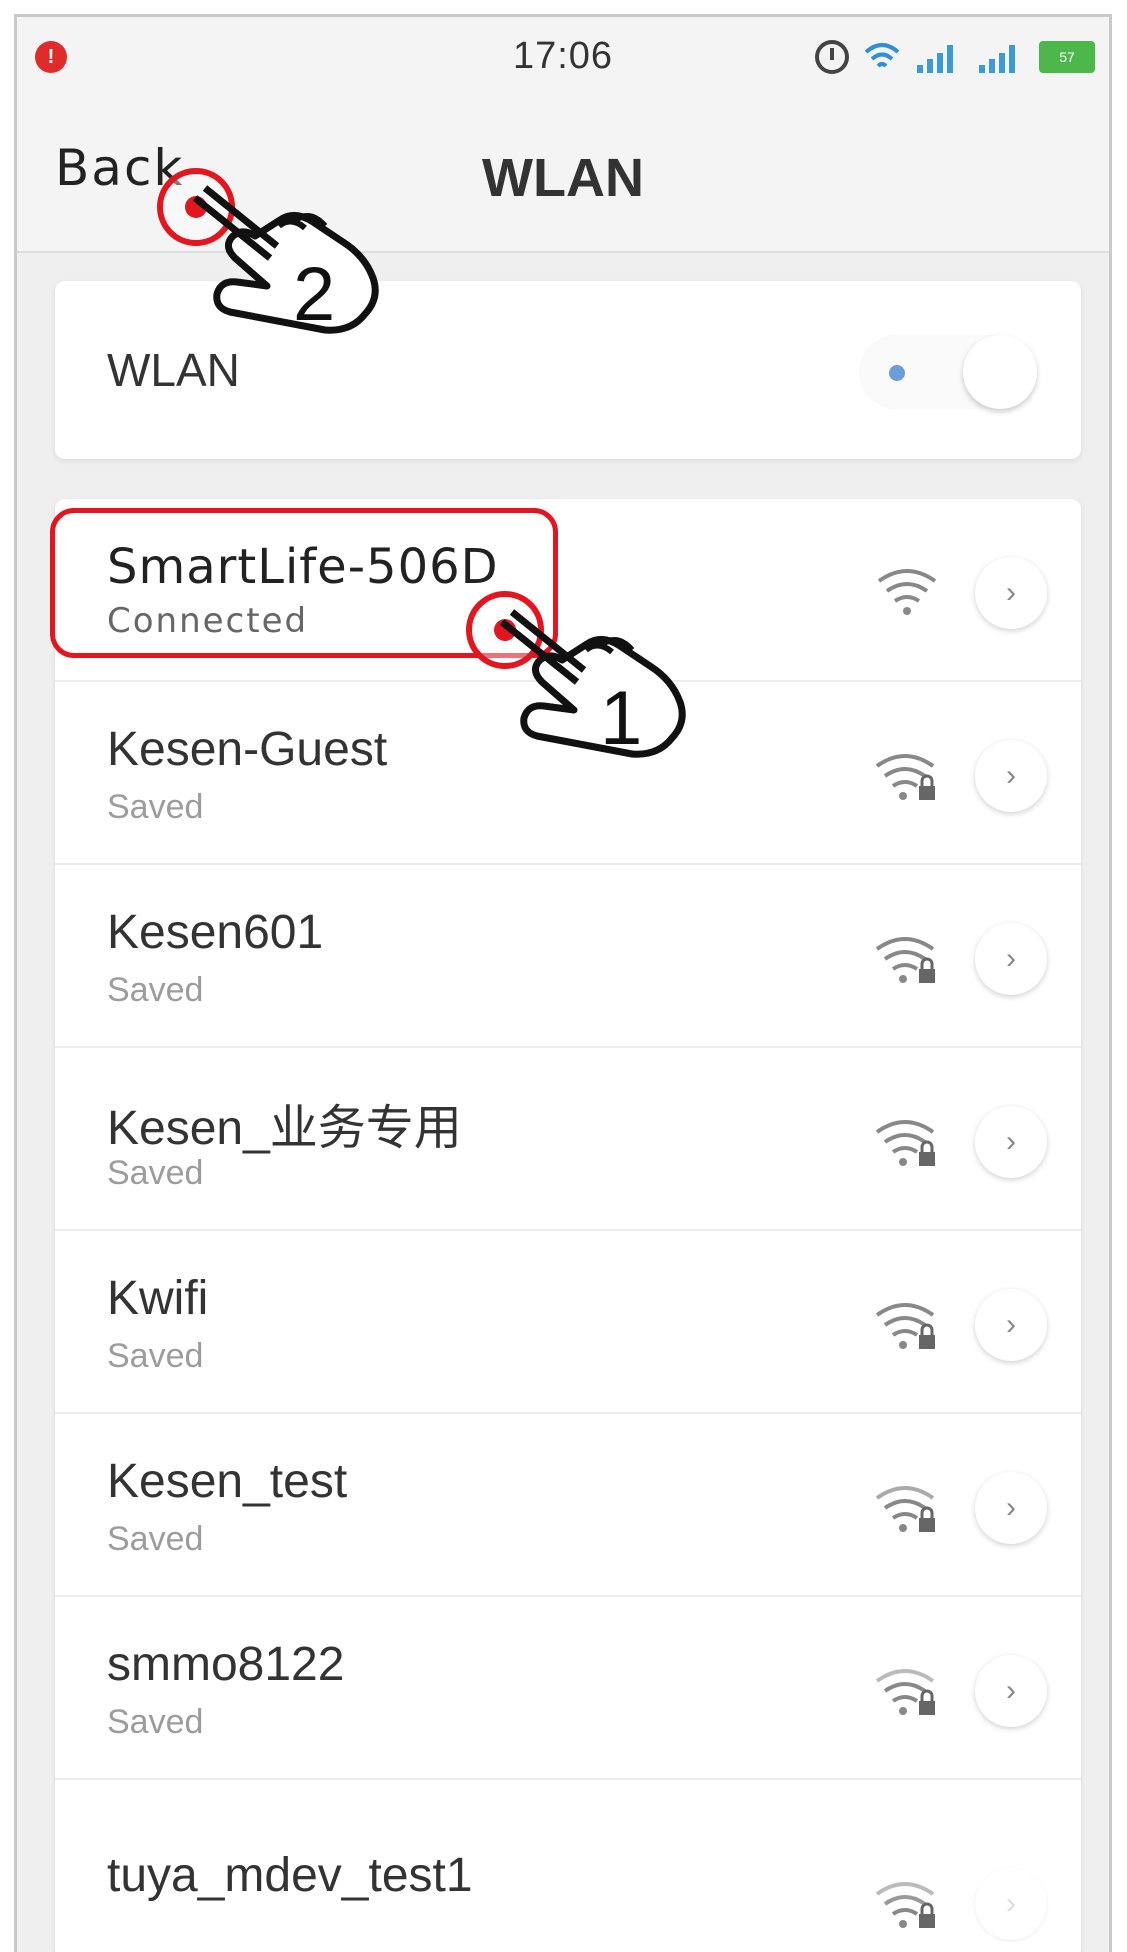  Describe the element at coordinates (568, 1322) in the screenshot. I see `network-row-kwifi: Kwifi Saved ›` at that location.